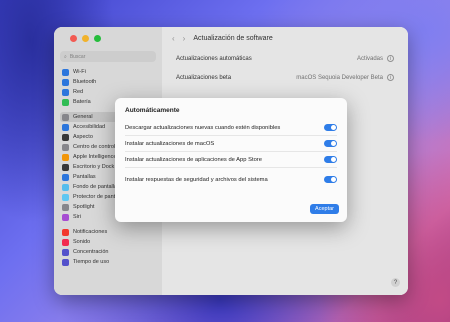 Image resolution: width=450 pixels, height=322 pixels. What do you see at coordinates (324, 209) in the screenshot?
I see `accept-button: Aceptar` at bounding box center [324, 209].